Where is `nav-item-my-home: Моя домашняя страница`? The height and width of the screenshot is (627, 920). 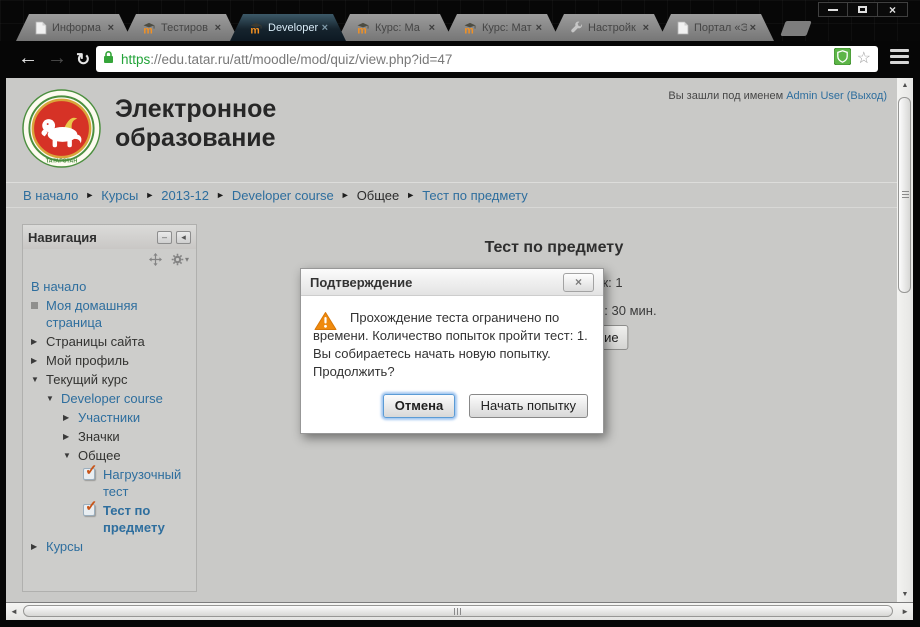
nav-item-my-home: Моя домашняя страница is located at coordinates (112, 314).